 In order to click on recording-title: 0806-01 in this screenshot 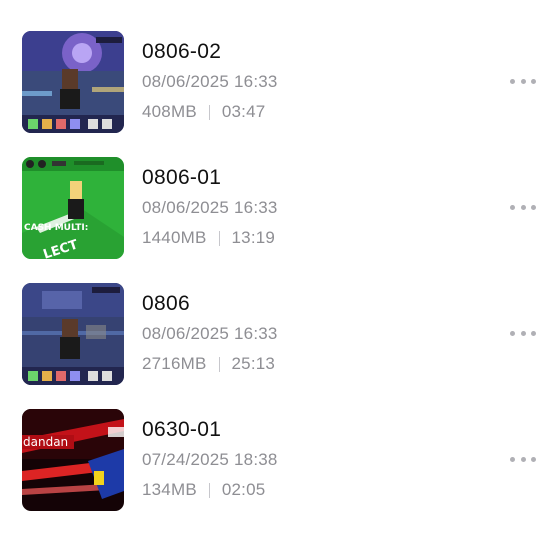, I will do `click(182, 177)`.